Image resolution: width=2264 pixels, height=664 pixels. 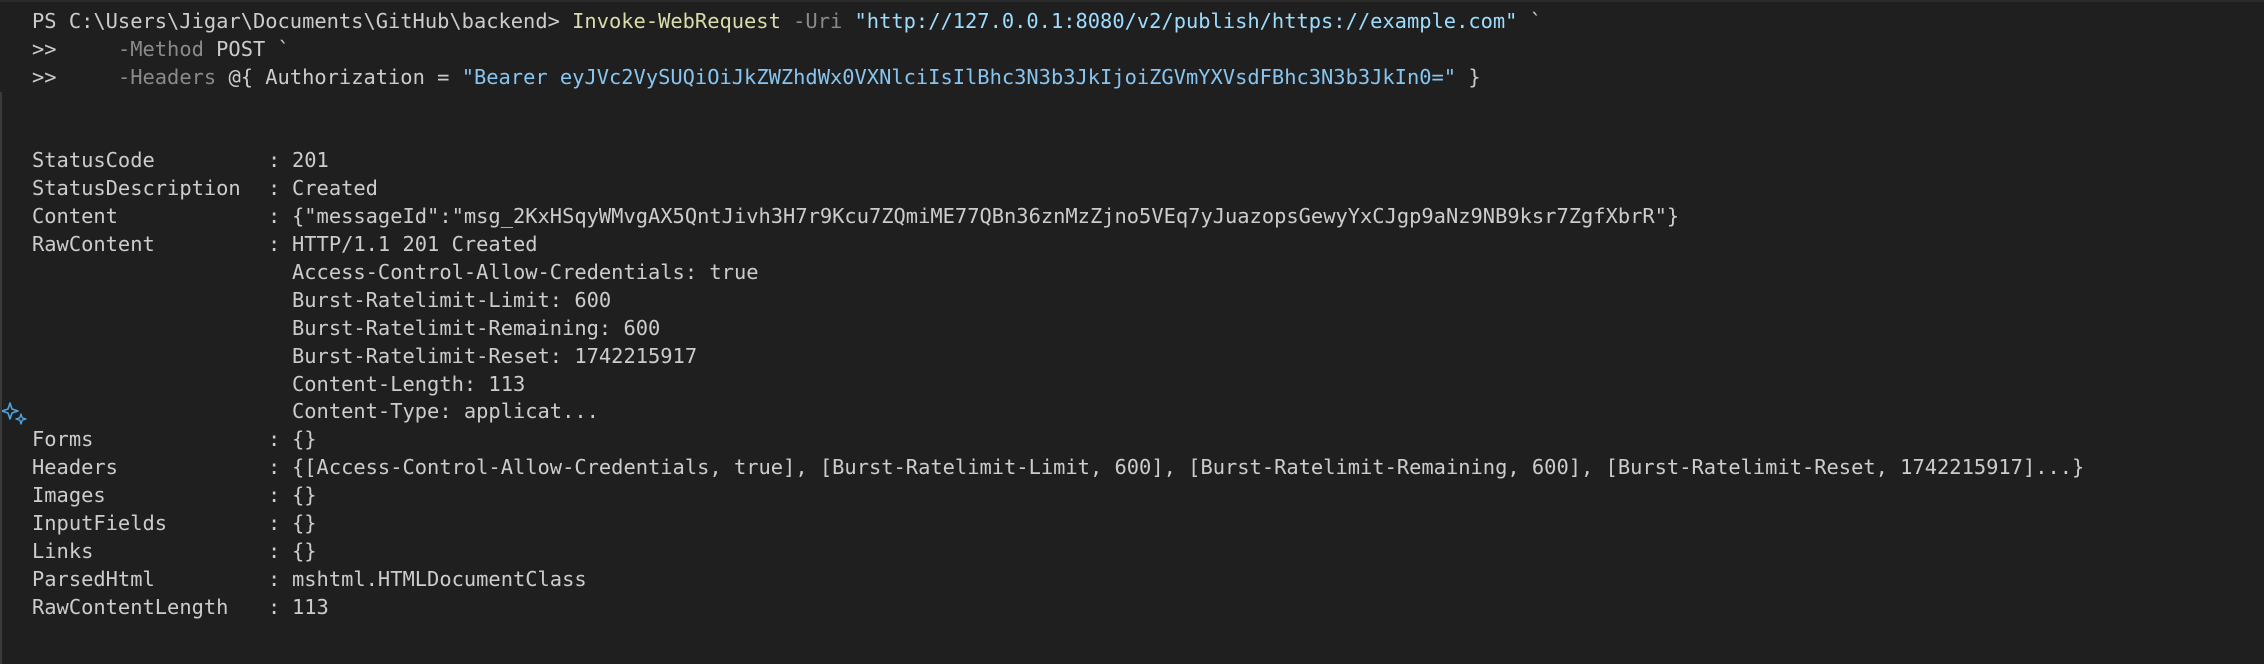 What do you see at coordinates (142, 76) in the screenshot?
I see `headers-parameter: -Headers` at bounding box center [142, 76].